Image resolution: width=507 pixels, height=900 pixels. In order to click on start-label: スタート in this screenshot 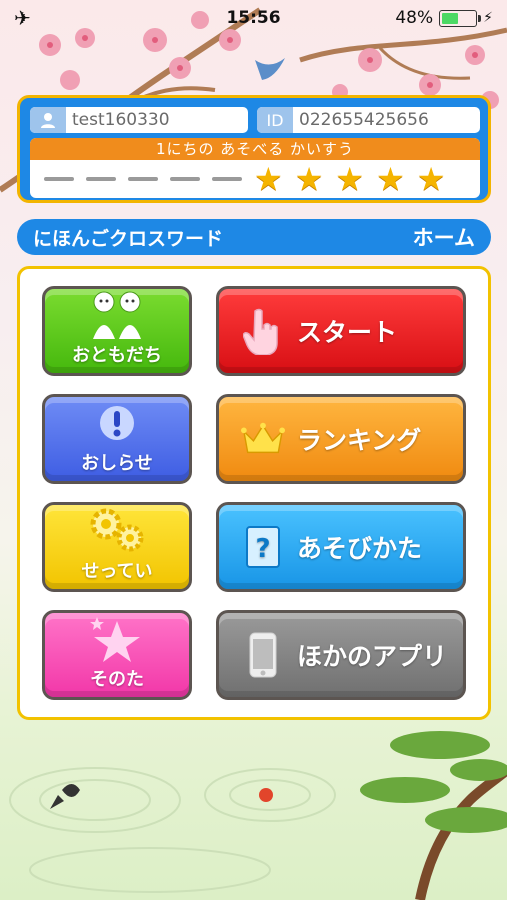, I will do `click(347, 332)`.